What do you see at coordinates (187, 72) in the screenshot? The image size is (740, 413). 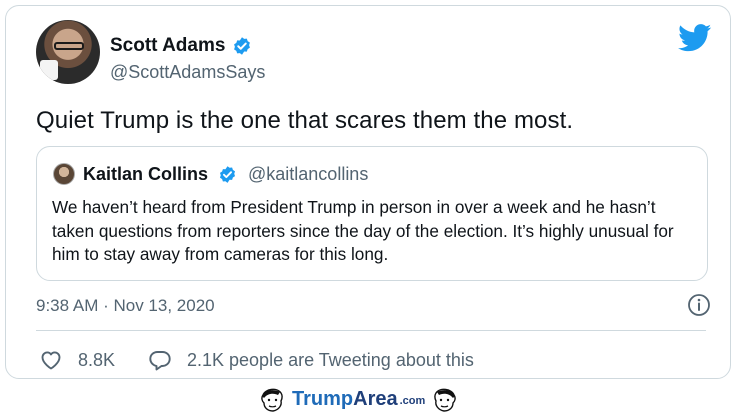 I see `author-handle: @ScottAdamsSays` at bounding box center [187, 72].